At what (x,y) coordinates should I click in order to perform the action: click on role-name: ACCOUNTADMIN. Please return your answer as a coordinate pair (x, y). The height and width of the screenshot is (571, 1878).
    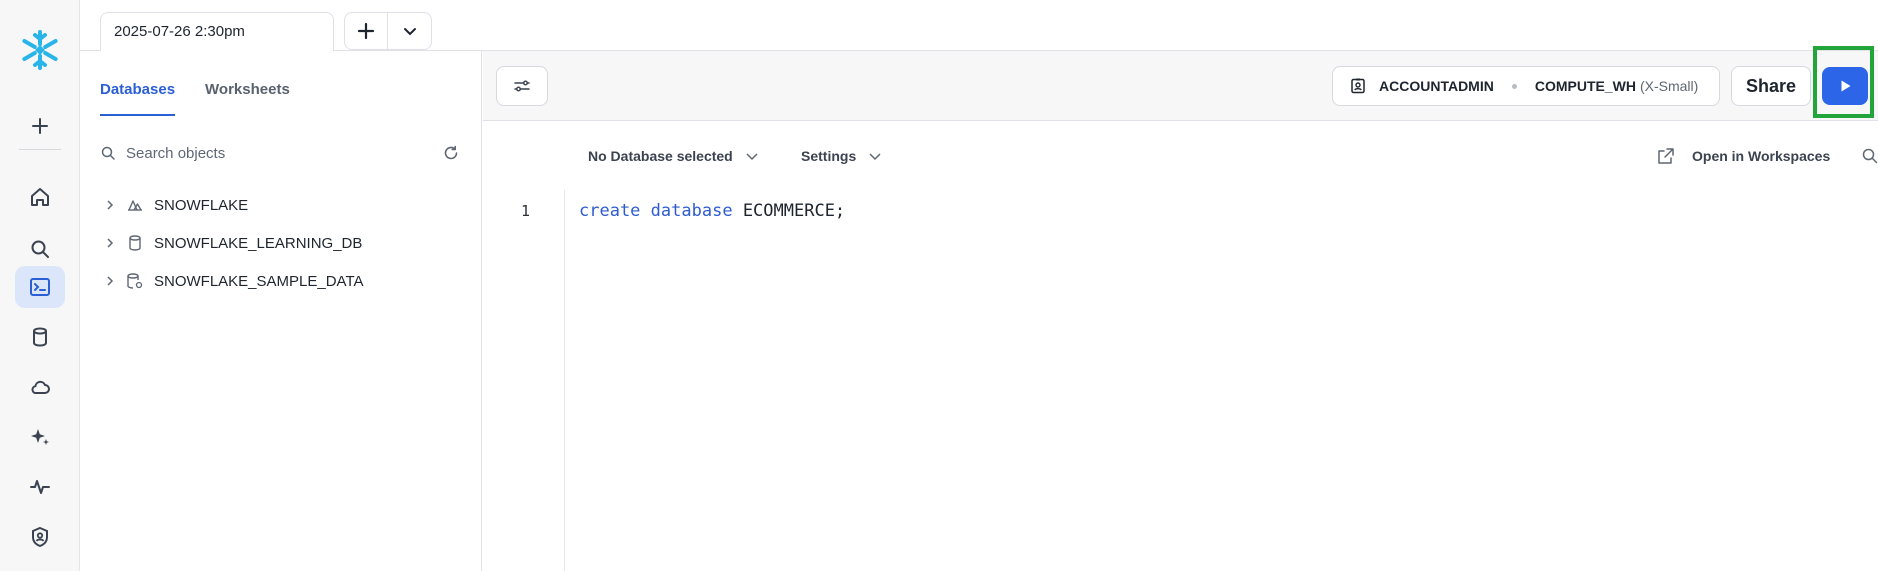
    Looking at the image, I should click on (1436, 86).